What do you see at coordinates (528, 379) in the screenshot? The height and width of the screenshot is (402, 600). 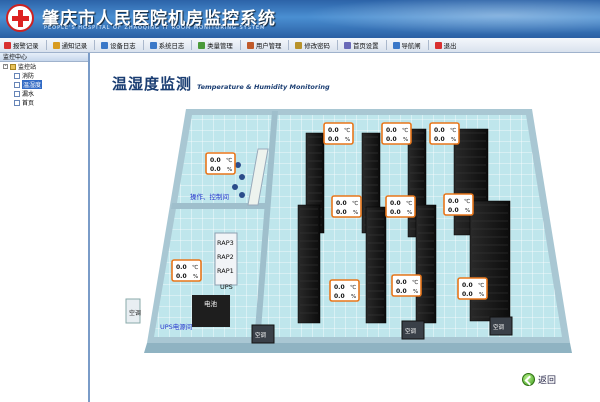 I see `return-icon` at bounding box center [528, 379].